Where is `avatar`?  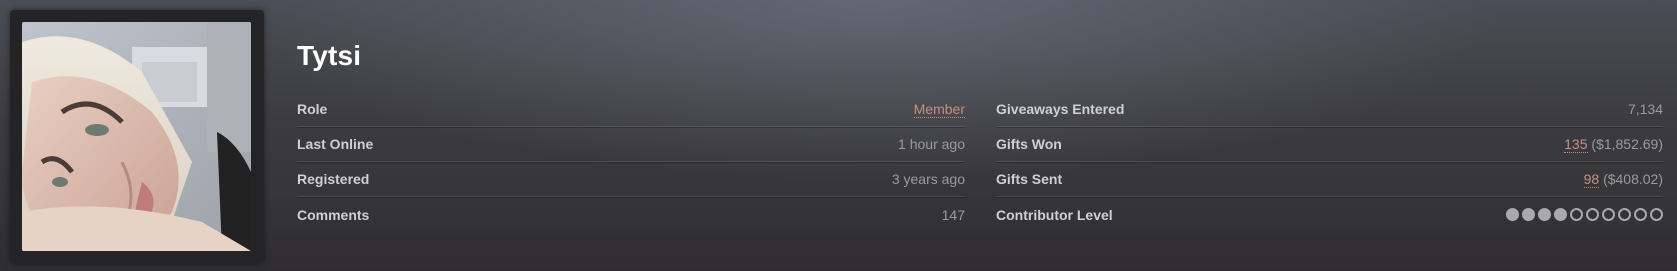 avatar is located at coordinates (136, 136).